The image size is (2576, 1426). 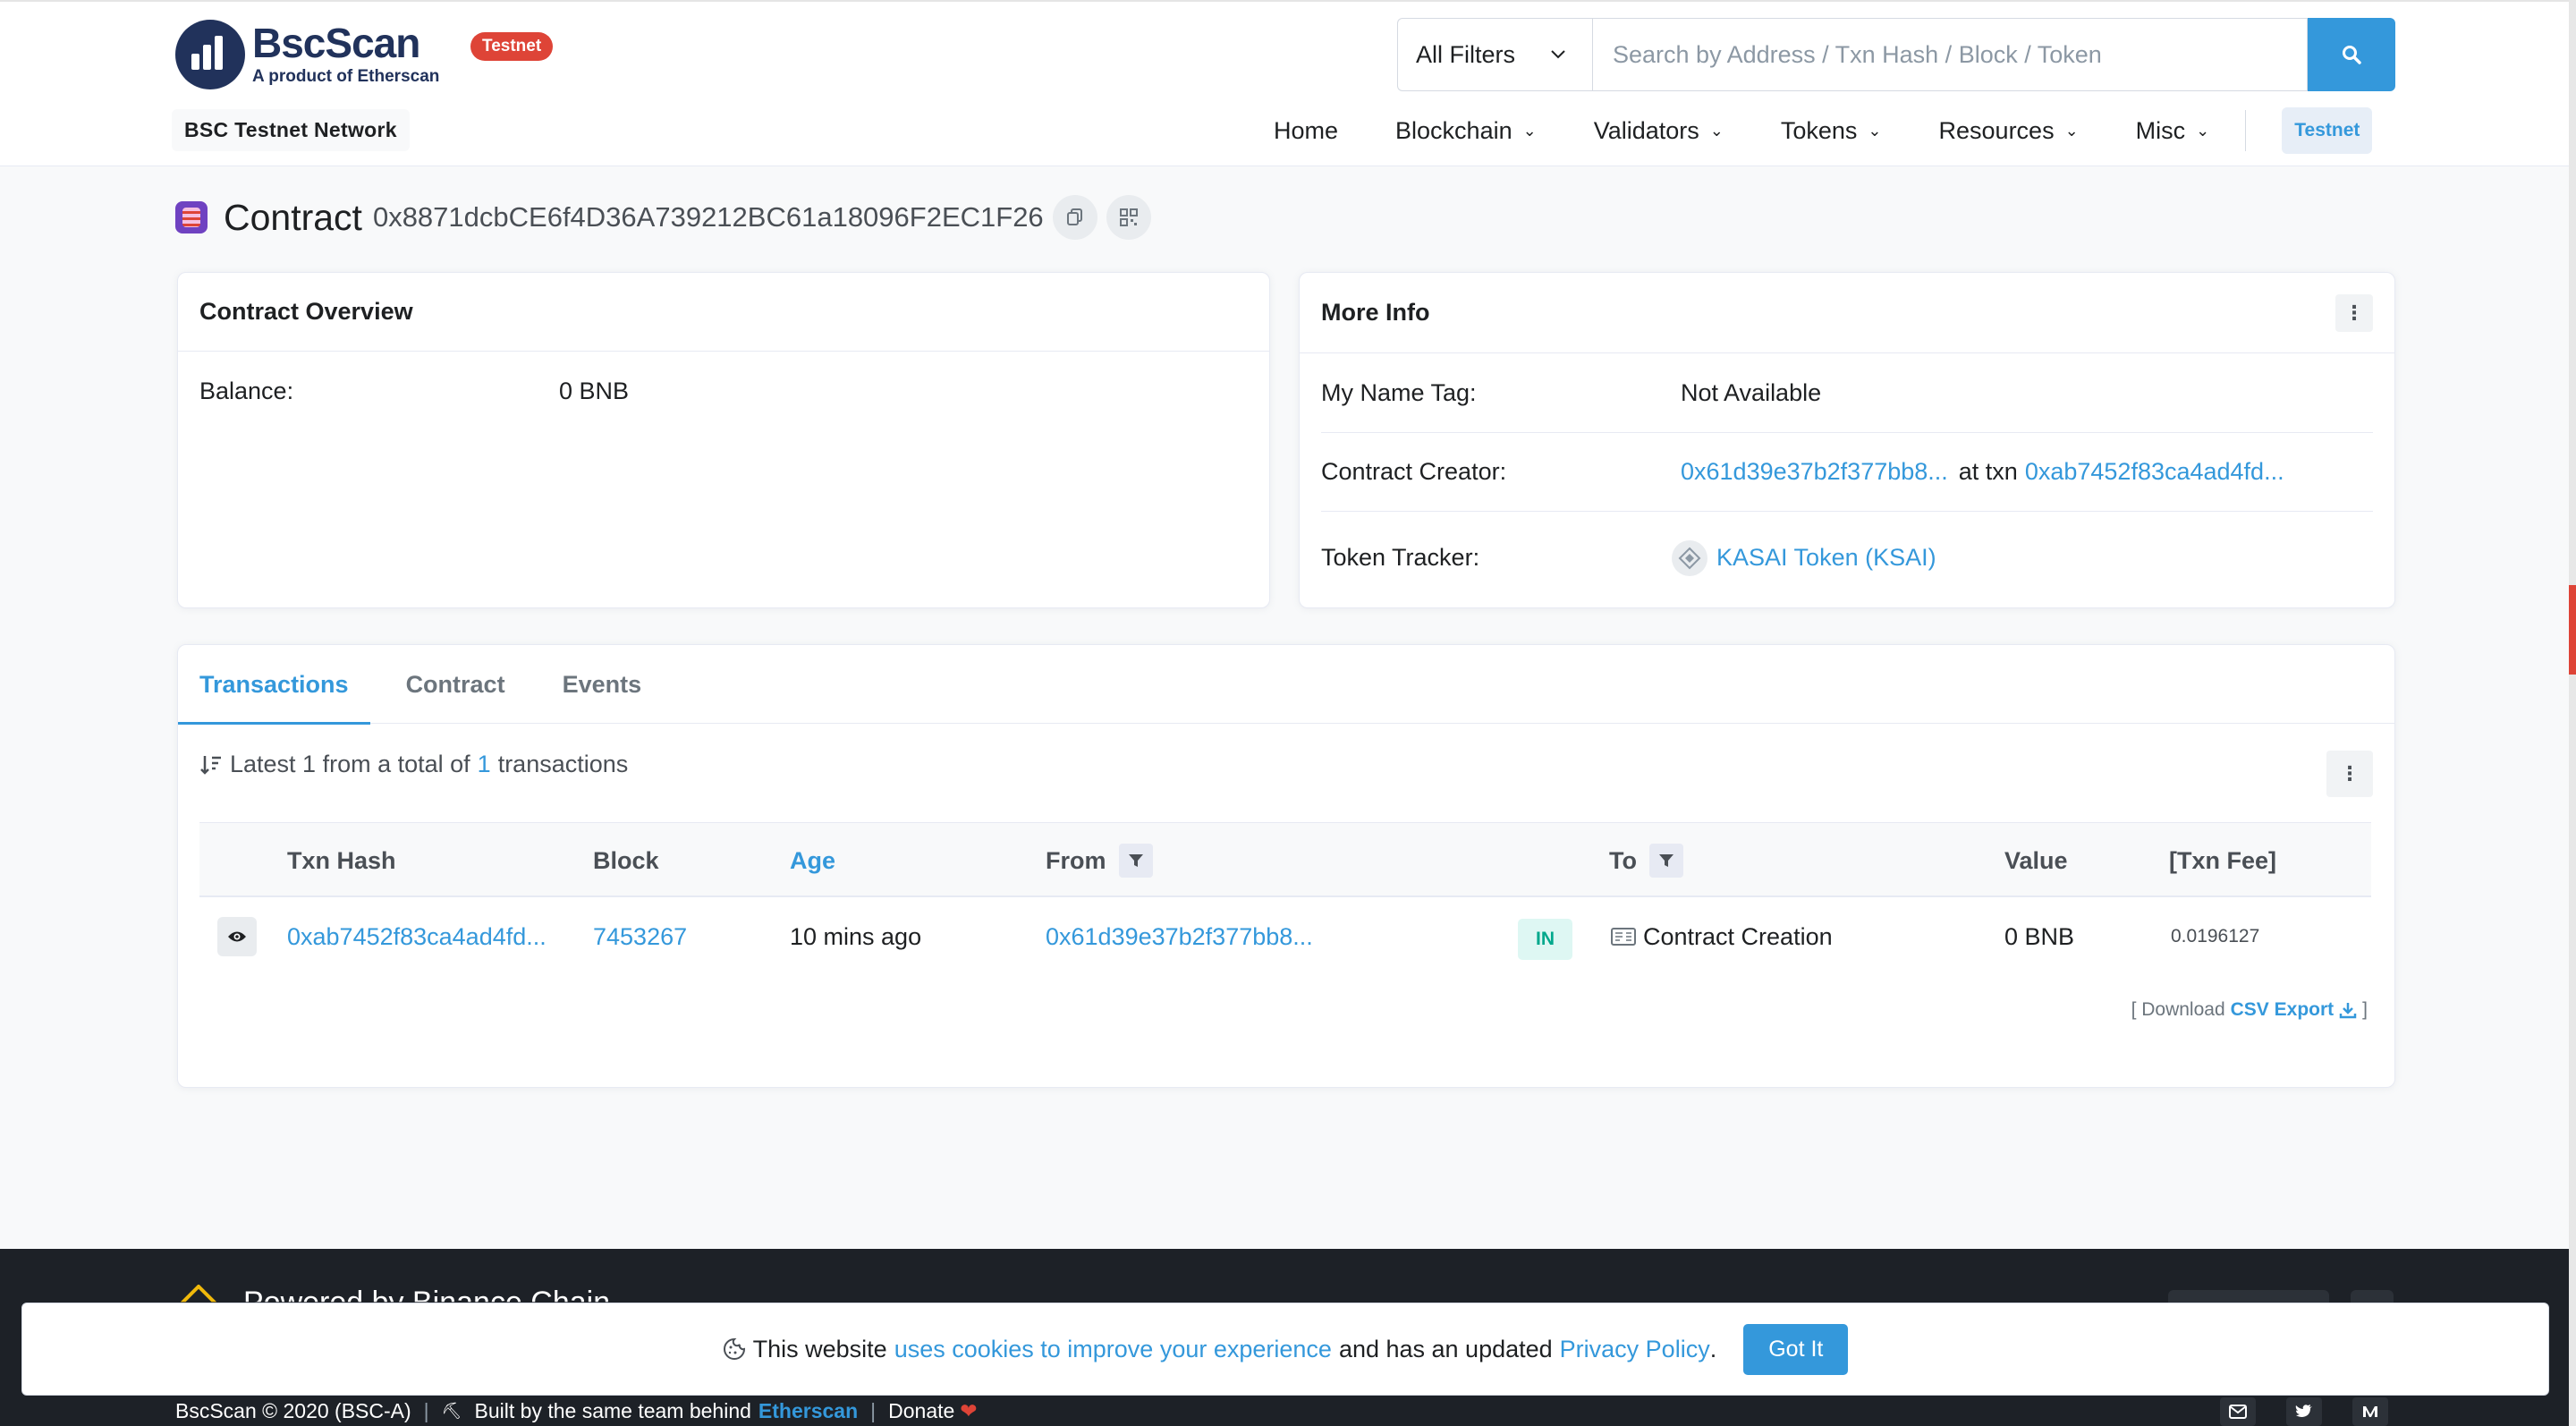 What do you see at coordinates (2351, 55) in the screenshot?
I see `search-button` at bounding box center [2351, 55].